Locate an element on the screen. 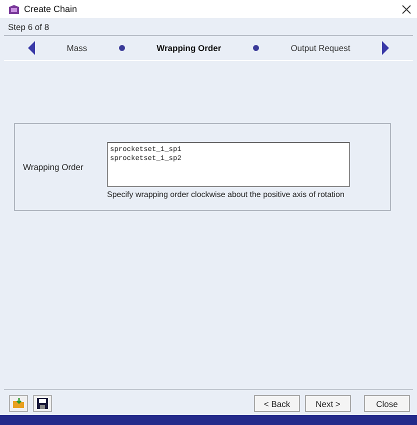  open-folder-button is located at coordinates (18, 403).